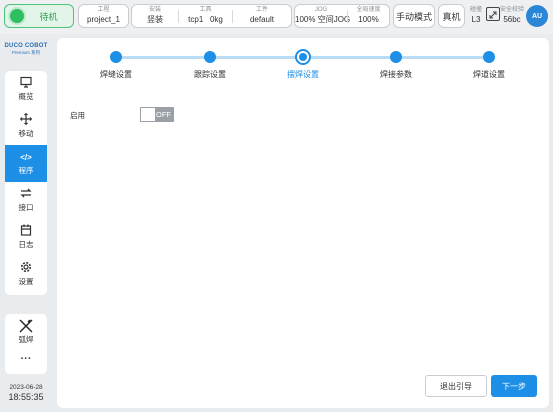 This screenshot has width=553, height=412. I want to click on robot-status-button: 待机, so click(39, 16).